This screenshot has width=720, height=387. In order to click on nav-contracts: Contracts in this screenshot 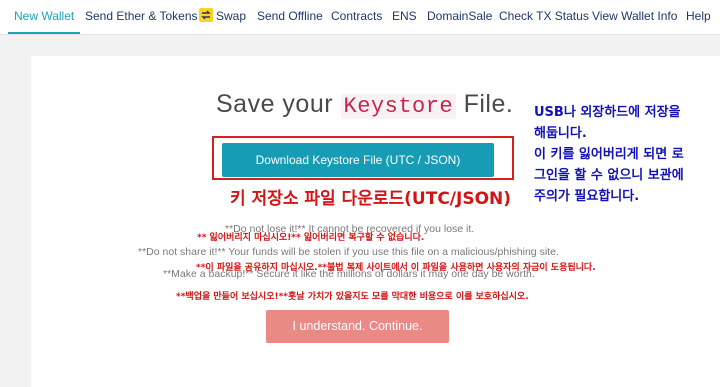, I will do `click(356, 17)`.